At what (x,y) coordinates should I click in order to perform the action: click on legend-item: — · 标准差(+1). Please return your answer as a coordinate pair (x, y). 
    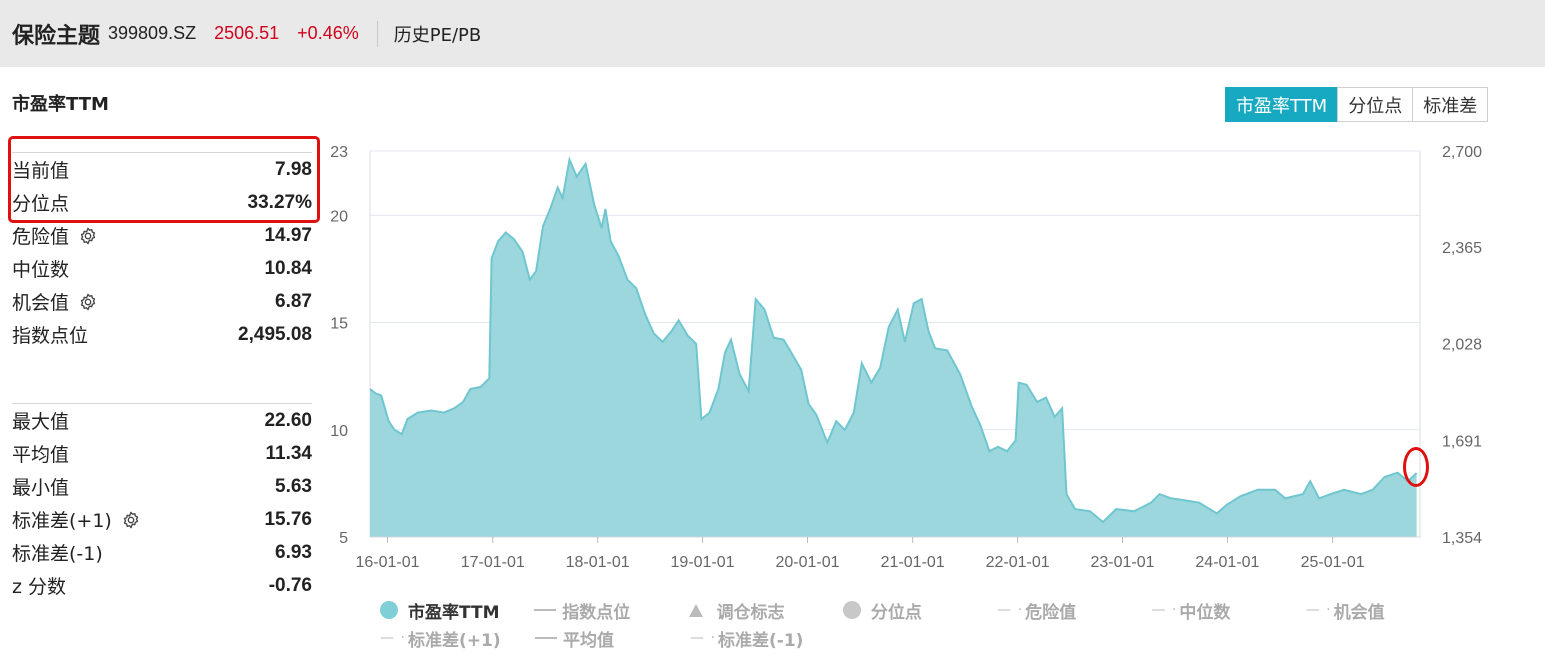
    Looking at the image, I should click on (457, 638).